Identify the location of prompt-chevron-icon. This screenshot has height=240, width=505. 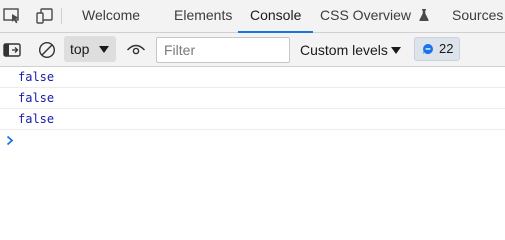
(10, 140).